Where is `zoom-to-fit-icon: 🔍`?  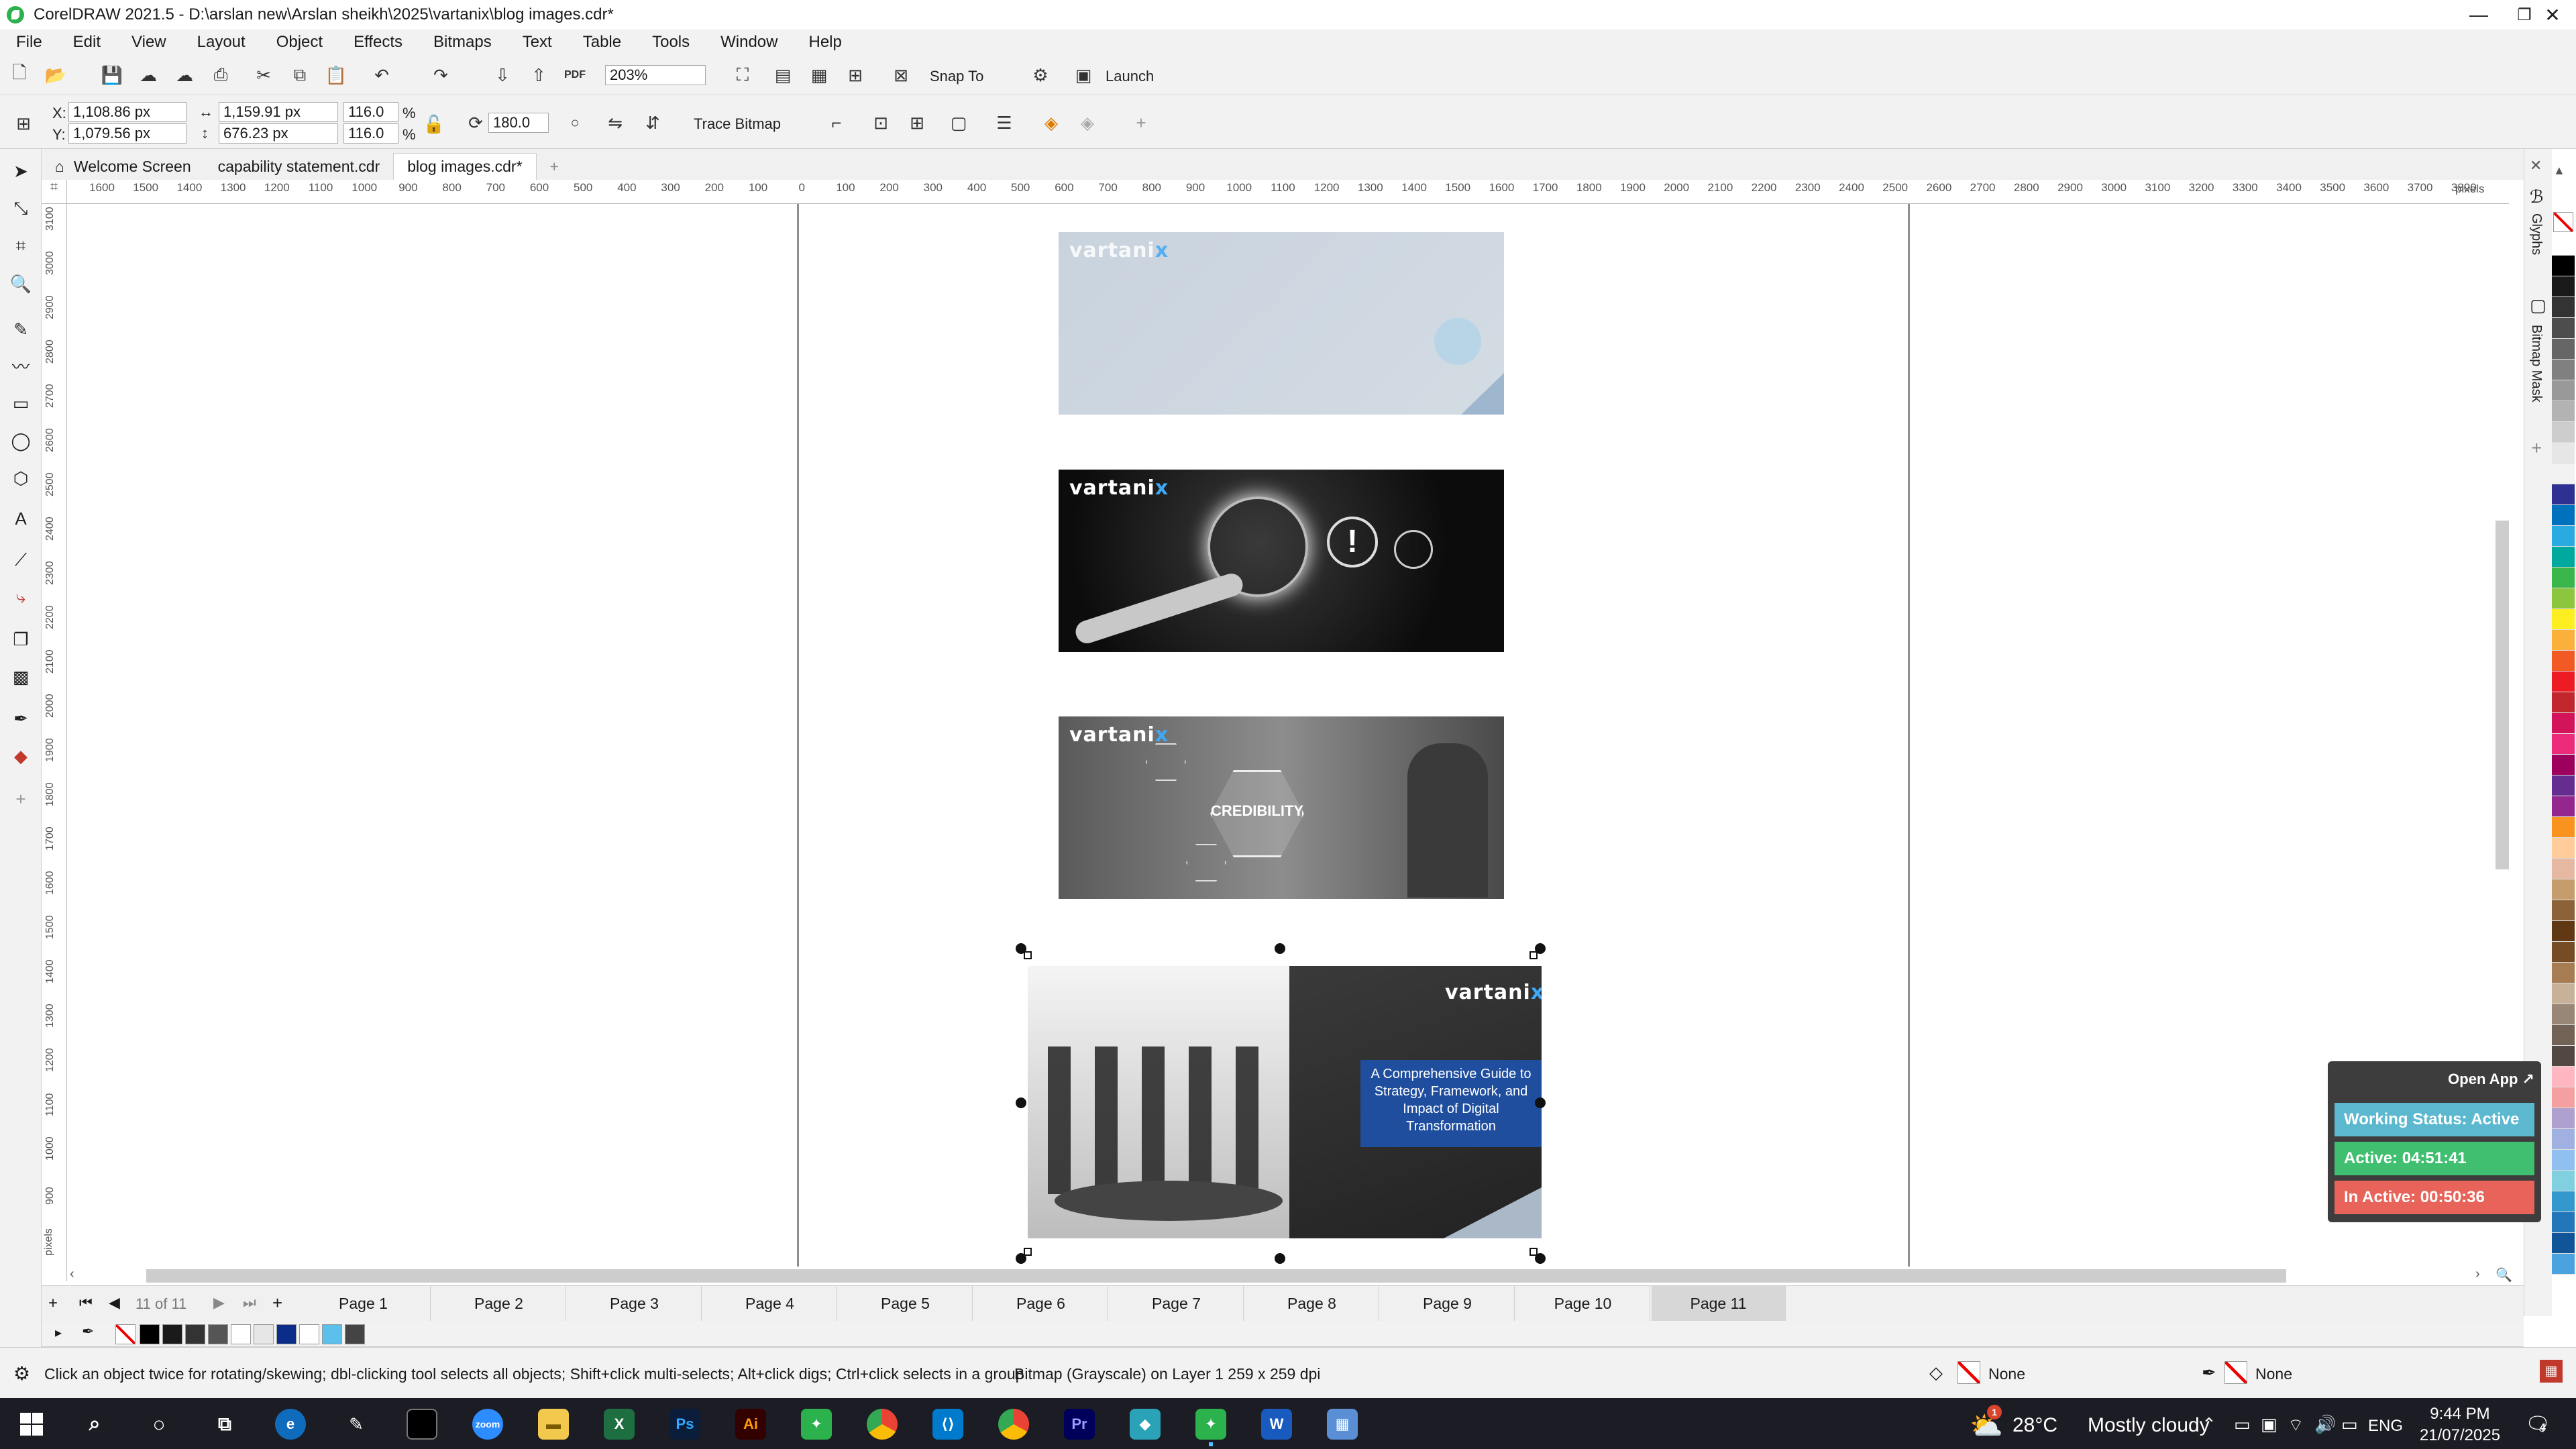 zoom-to-fit-icon: 🔍 is located at coordinates (2504, 1275).